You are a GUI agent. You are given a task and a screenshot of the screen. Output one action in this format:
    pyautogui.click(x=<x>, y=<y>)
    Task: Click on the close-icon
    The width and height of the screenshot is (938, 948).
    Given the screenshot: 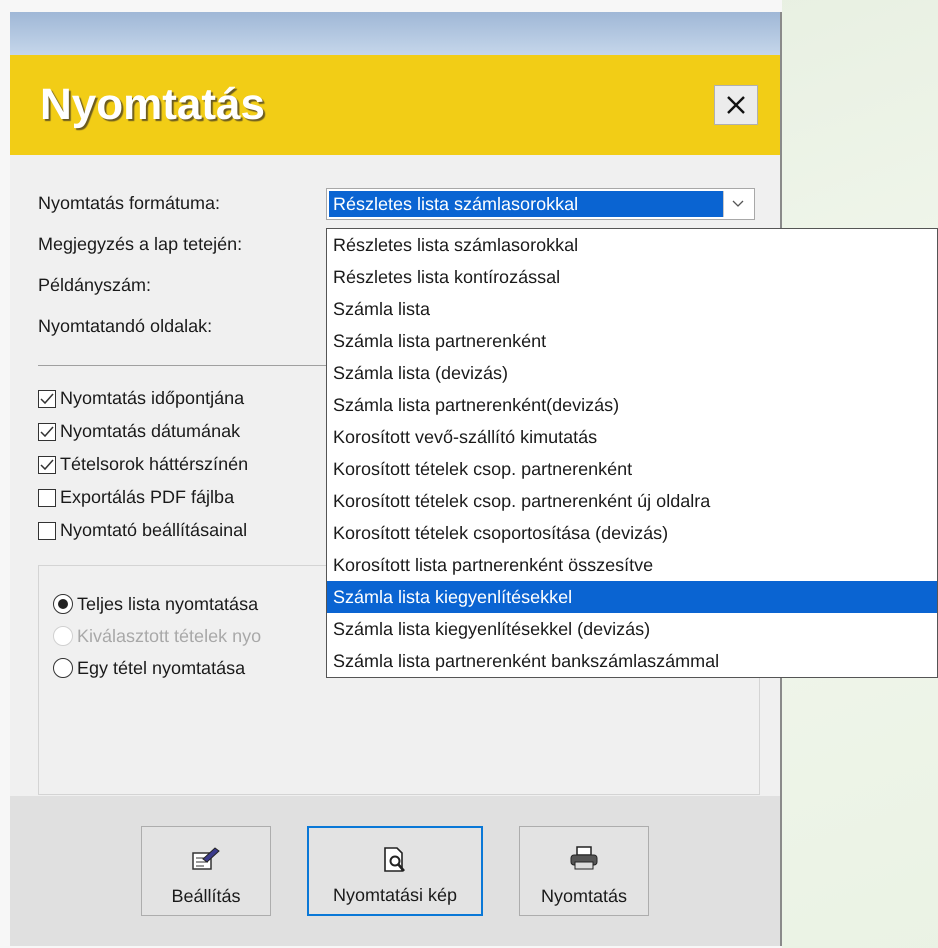 What is the action you would take?
    pyautogui.click(x=736, y=105)
    